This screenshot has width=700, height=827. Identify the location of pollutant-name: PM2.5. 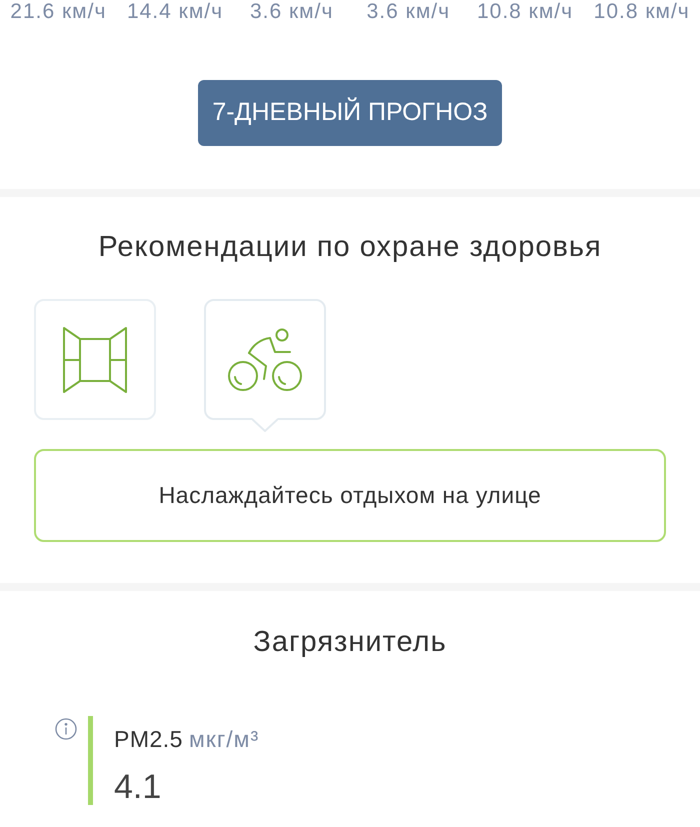
(148, 739).